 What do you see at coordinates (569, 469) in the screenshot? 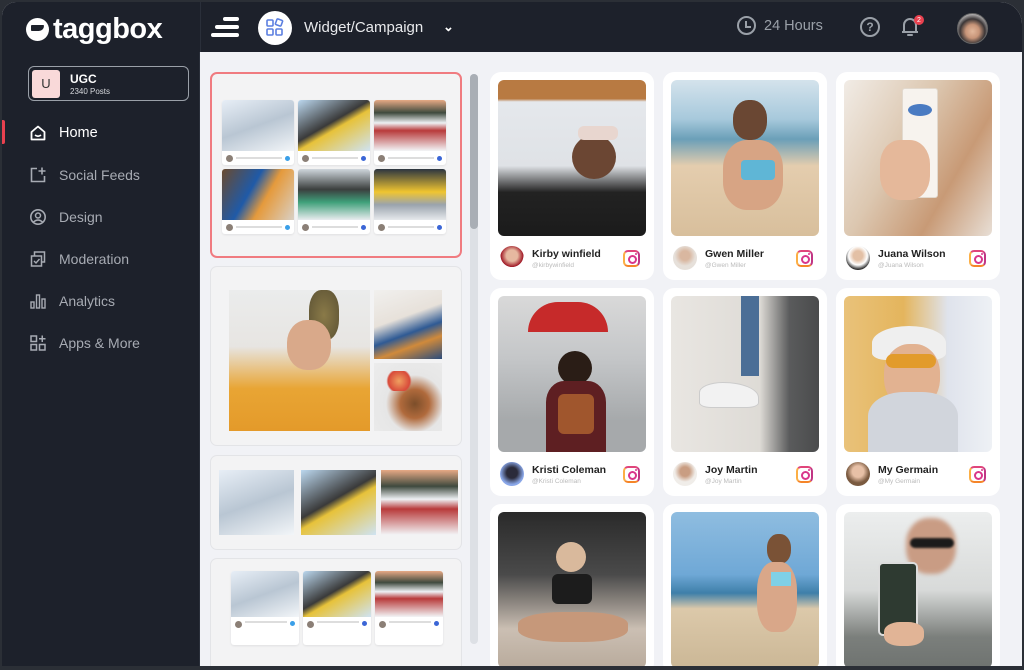
I see `author-name: Kristi Coleman` at bounding box center [569, 469].